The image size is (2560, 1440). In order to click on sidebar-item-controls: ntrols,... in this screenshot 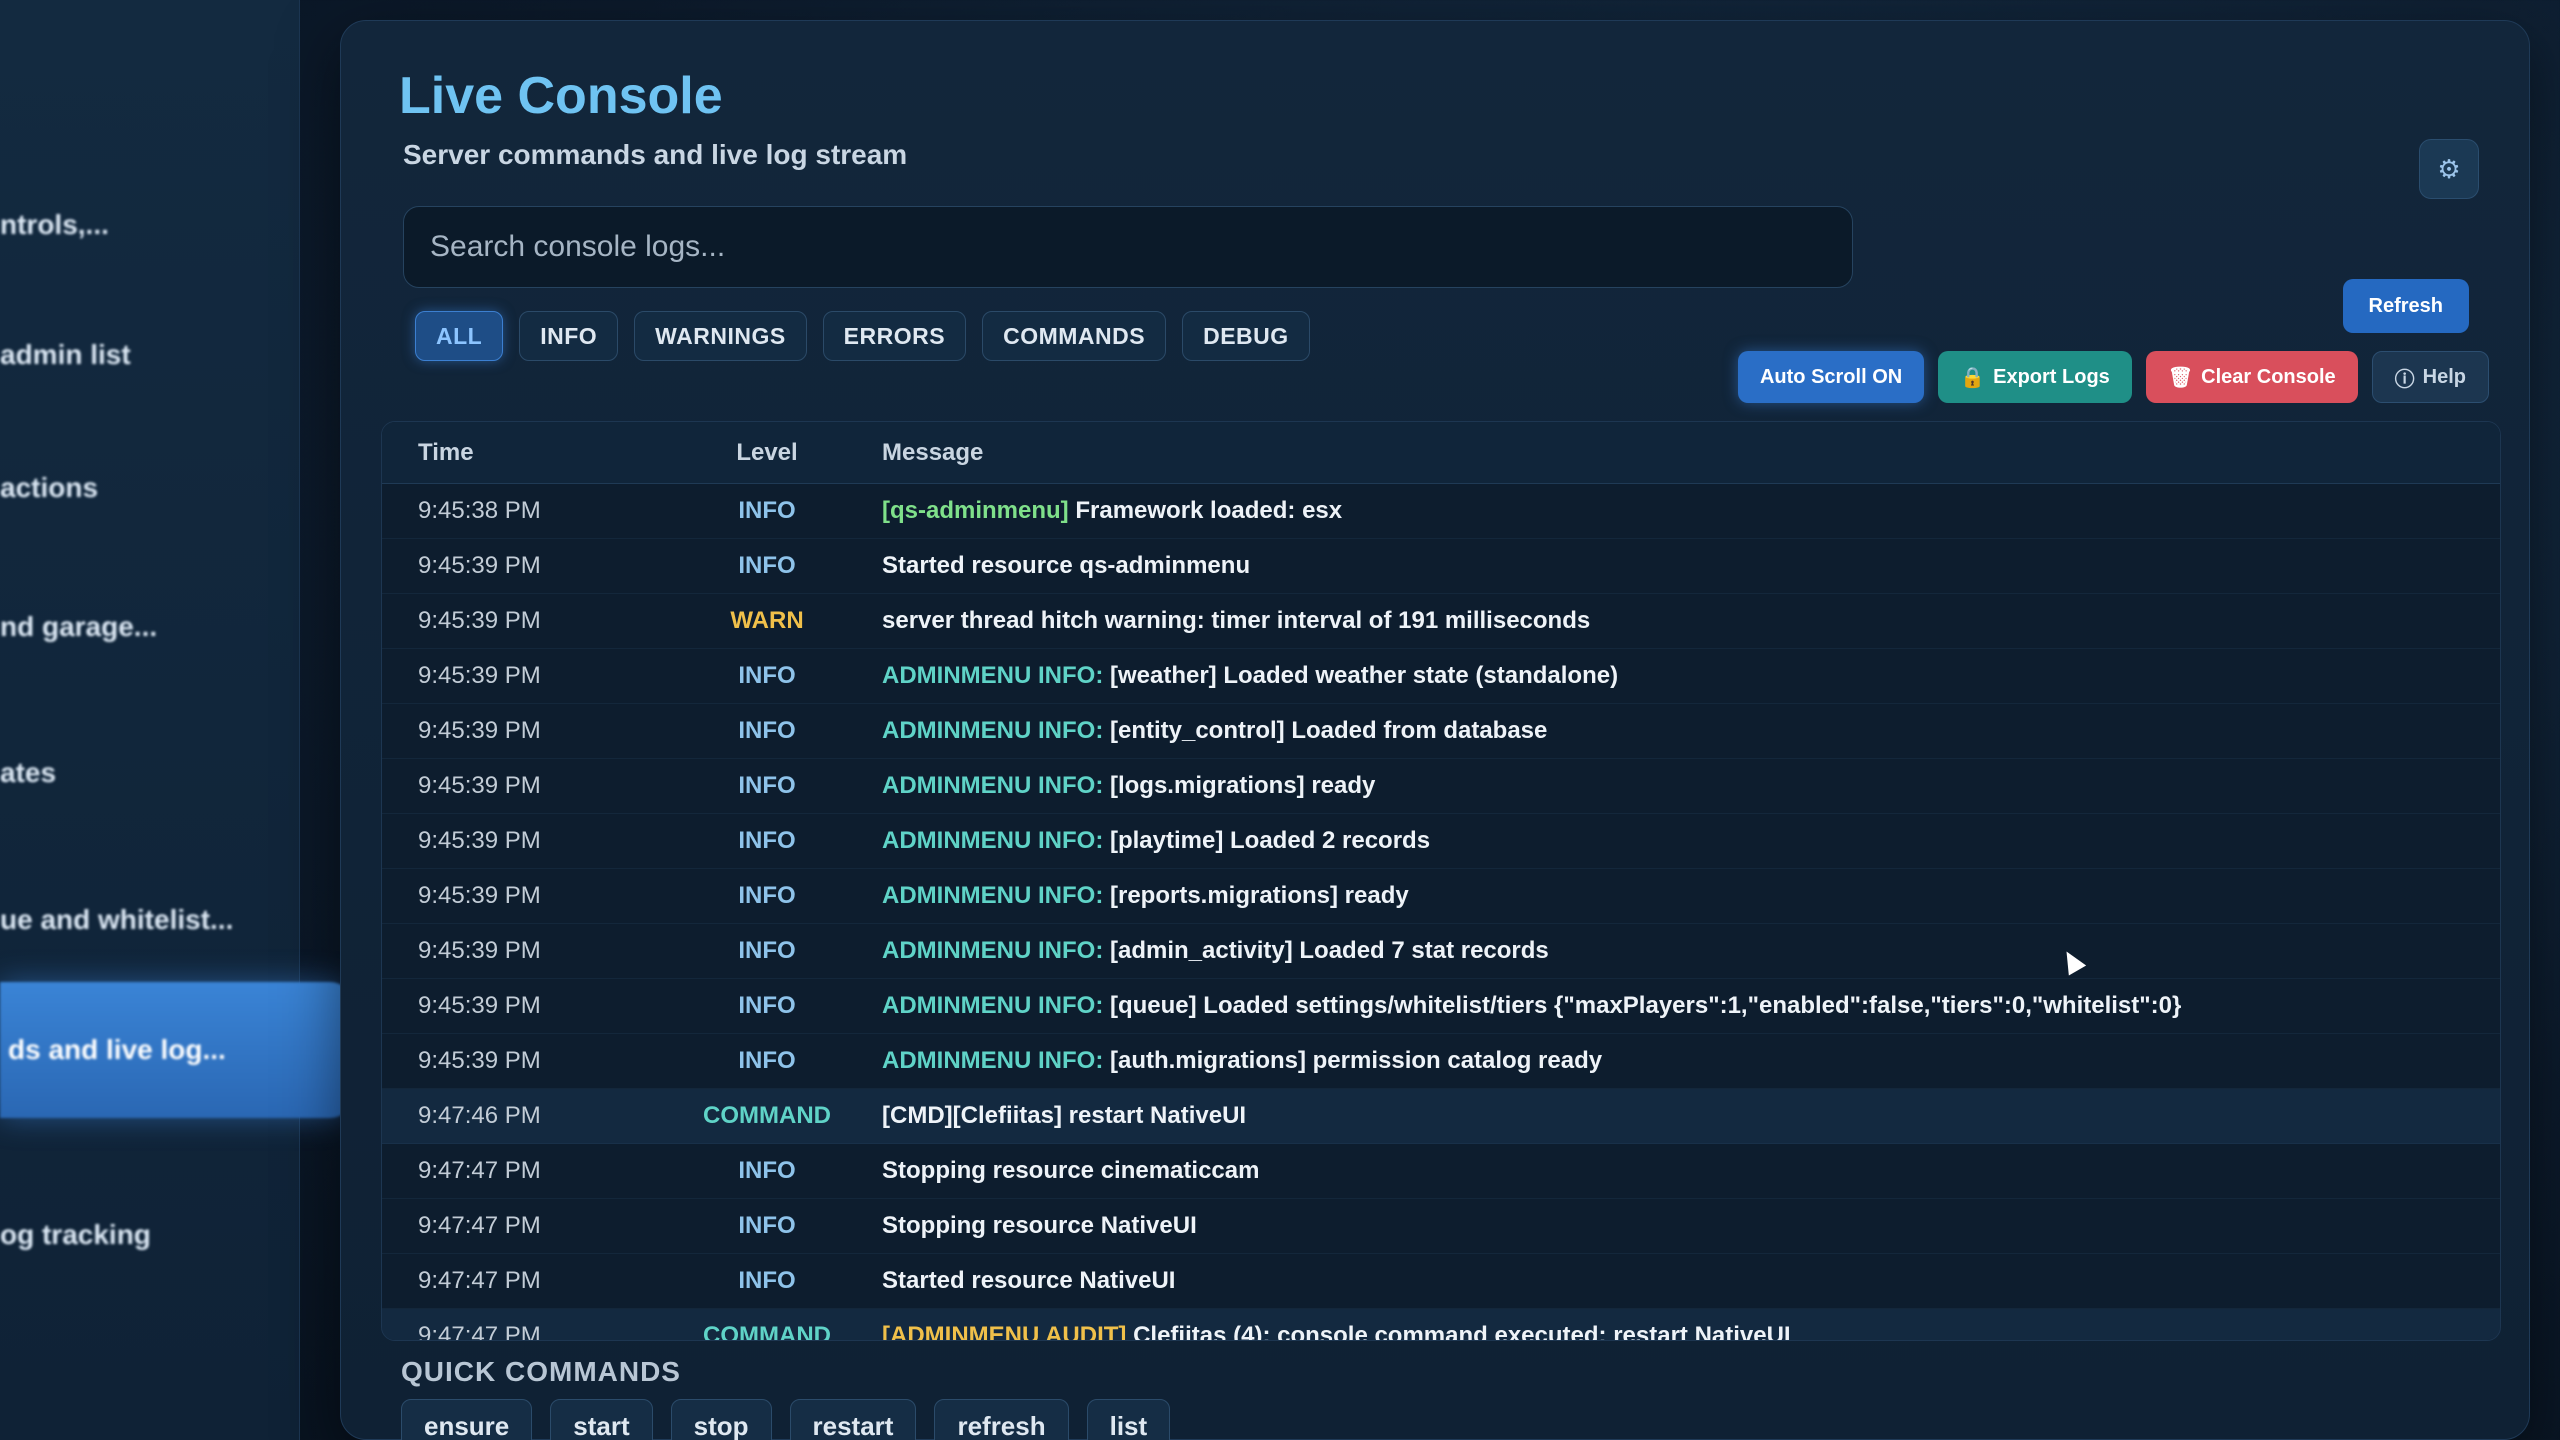, I will do `click(150, 225)`.